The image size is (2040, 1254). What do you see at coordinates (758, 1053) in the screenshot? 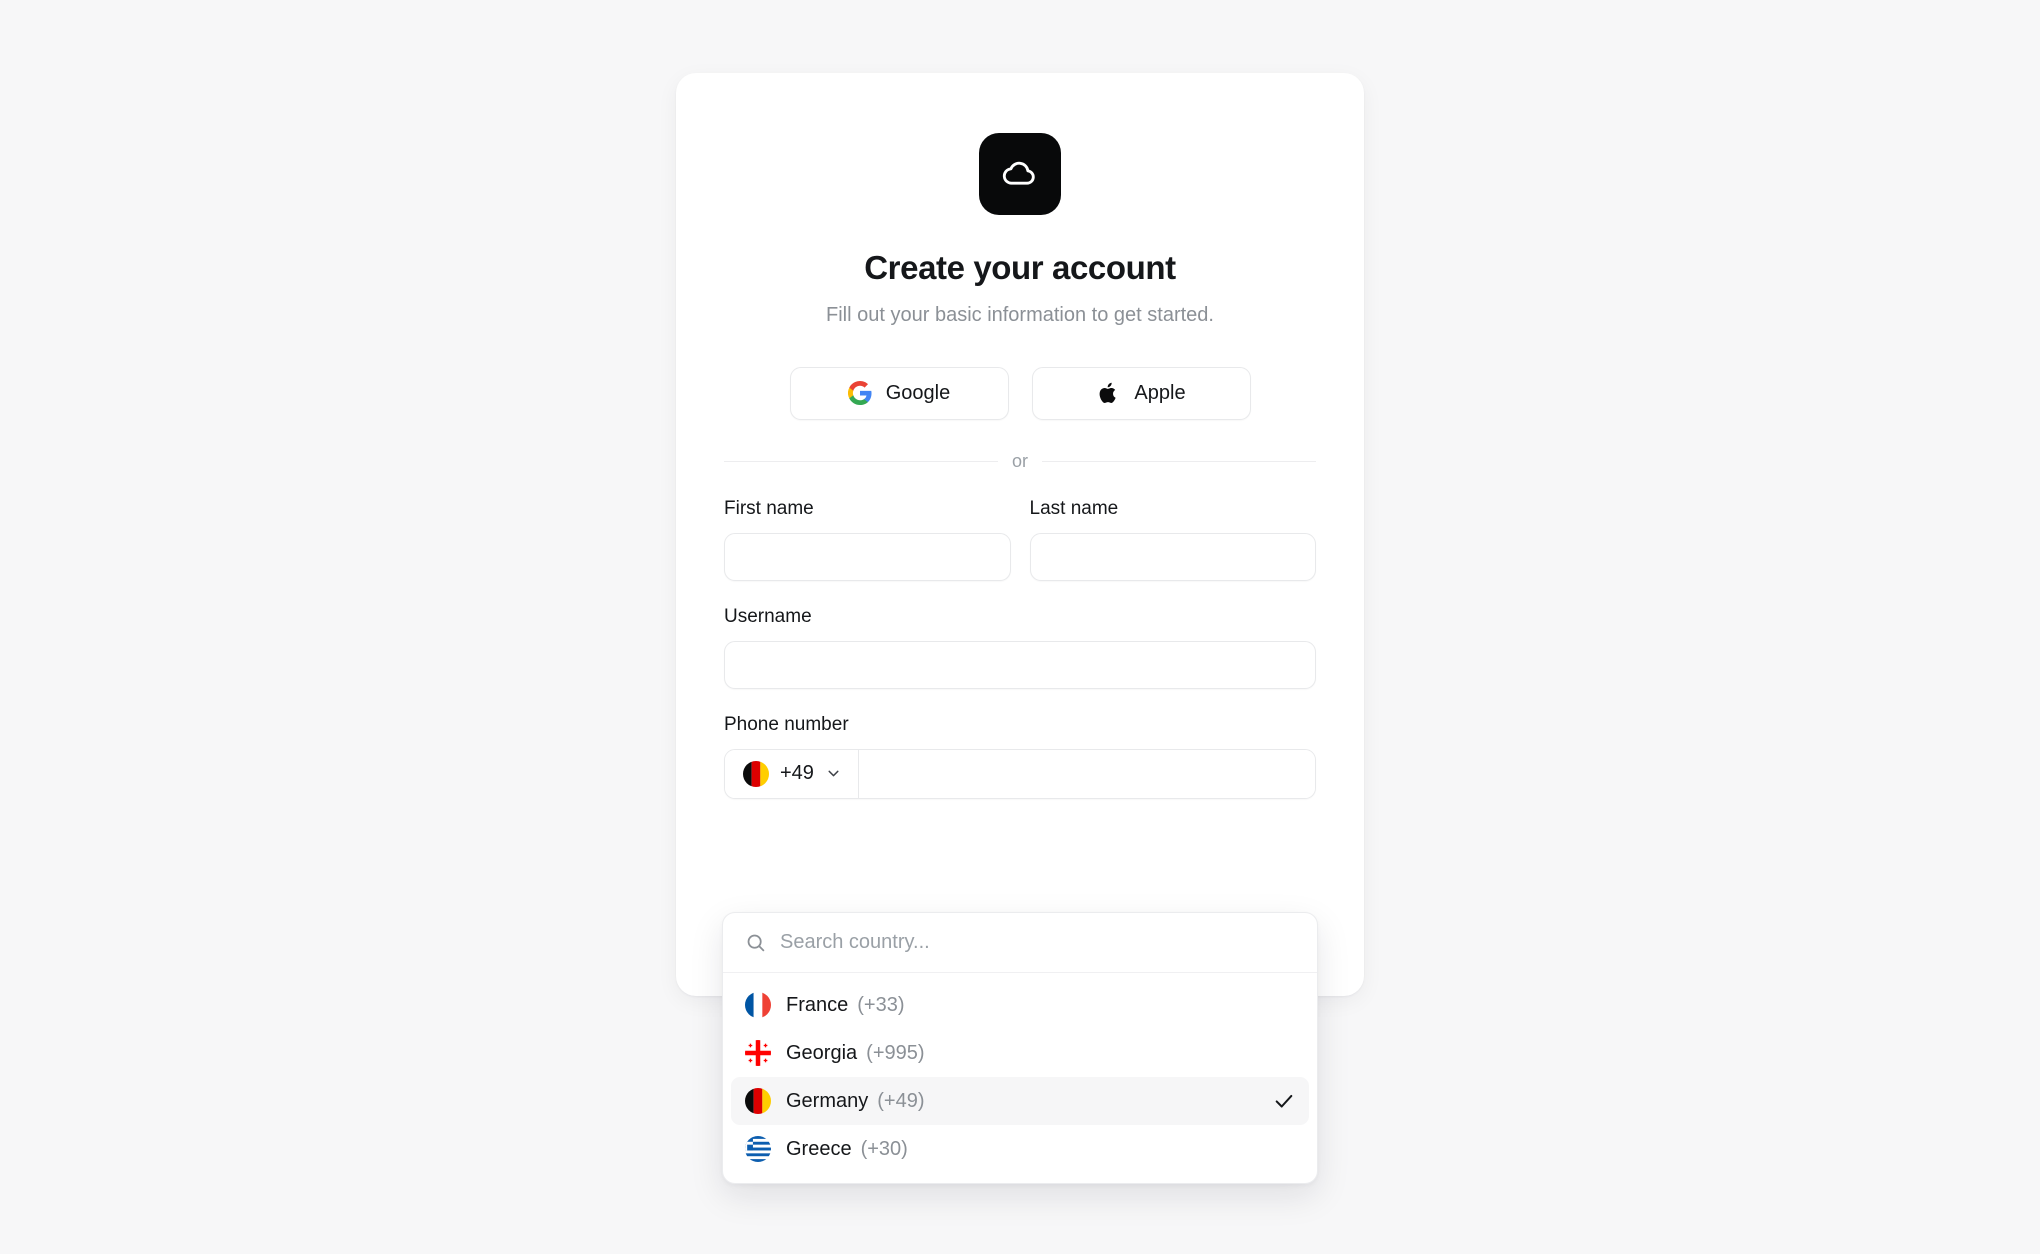
I see `flag-ge-icon` at bounding box center [758, 1053].